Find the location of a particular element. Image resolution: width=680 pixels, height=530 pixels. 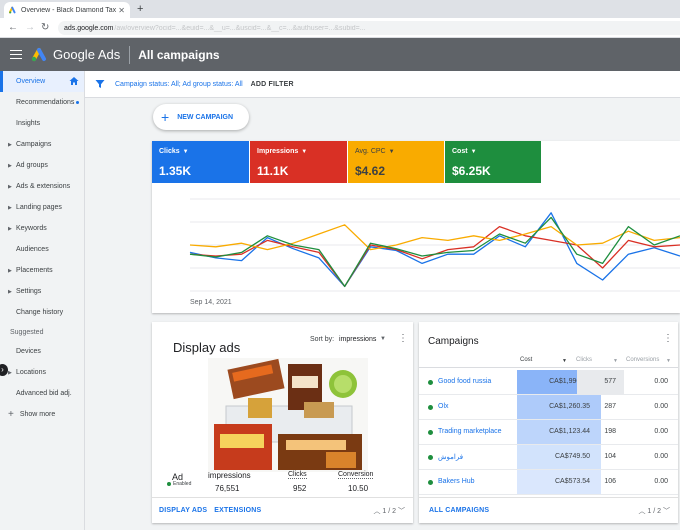

filter-icon is located at coordinates (100, 84).